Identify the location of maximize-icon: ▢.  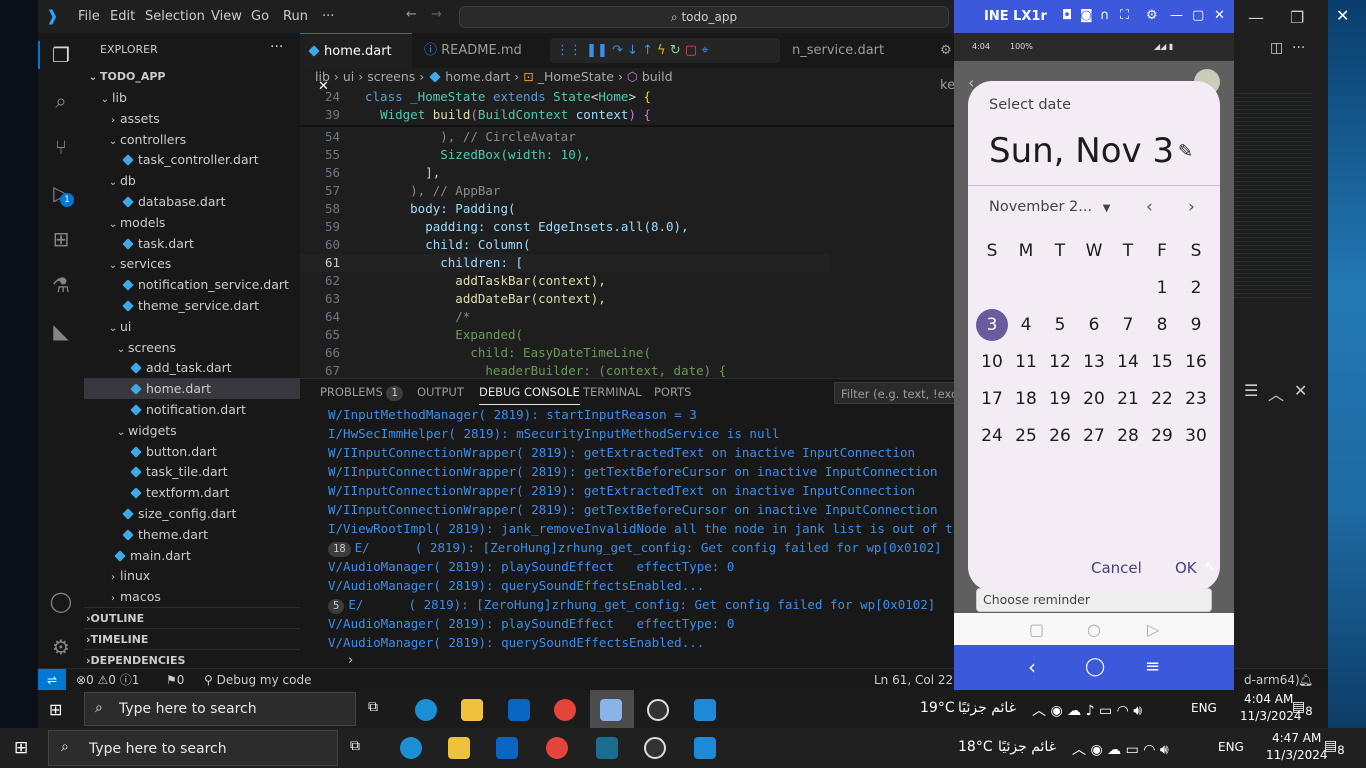
(1198, 15).